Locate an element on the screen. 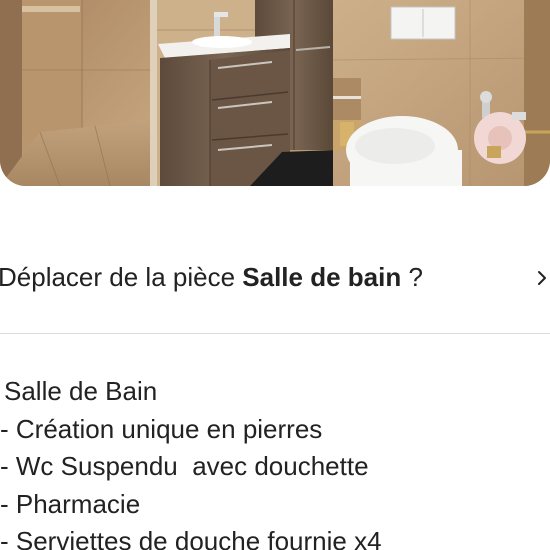 This screenshot has height=550, width=550. description-title: Salle de Bain is located at coordinates (81, 391).